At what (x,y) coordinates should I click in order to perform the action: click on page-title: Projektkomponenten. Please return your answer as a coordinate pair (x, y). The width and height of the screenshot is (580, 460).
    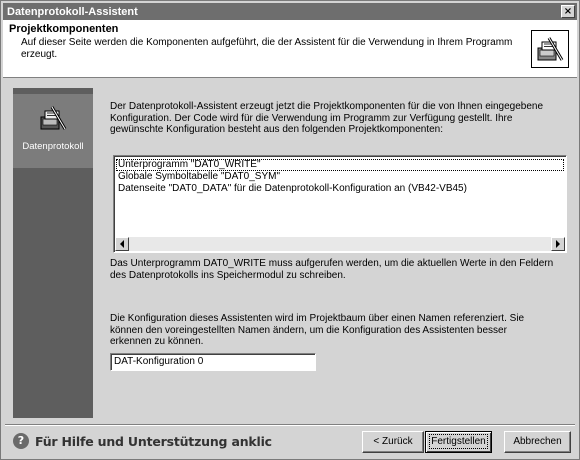
    Looking at the image, I should click on (64, 29).